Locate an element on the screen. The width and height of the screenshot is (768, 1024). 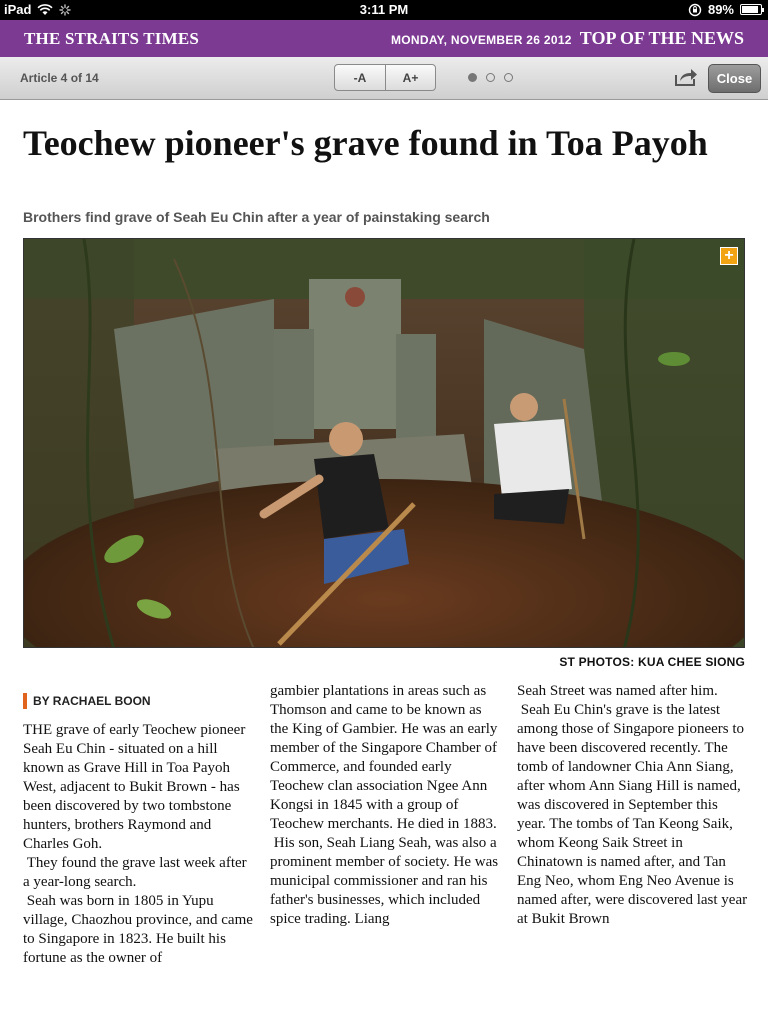
status-bar: iPad 3:11 PM 89% is located at coordinates (384, 10).